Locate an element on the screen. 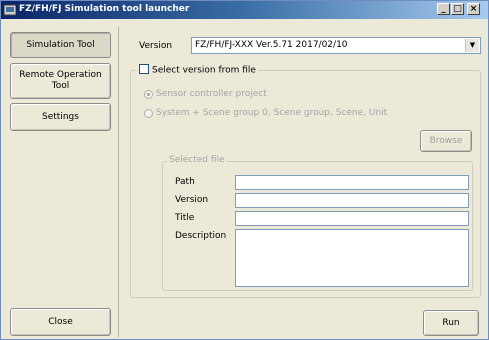  title-bar: FZ/FH/FJ Simulation tool launcher _ □ × is located at coordinates (244, 10).